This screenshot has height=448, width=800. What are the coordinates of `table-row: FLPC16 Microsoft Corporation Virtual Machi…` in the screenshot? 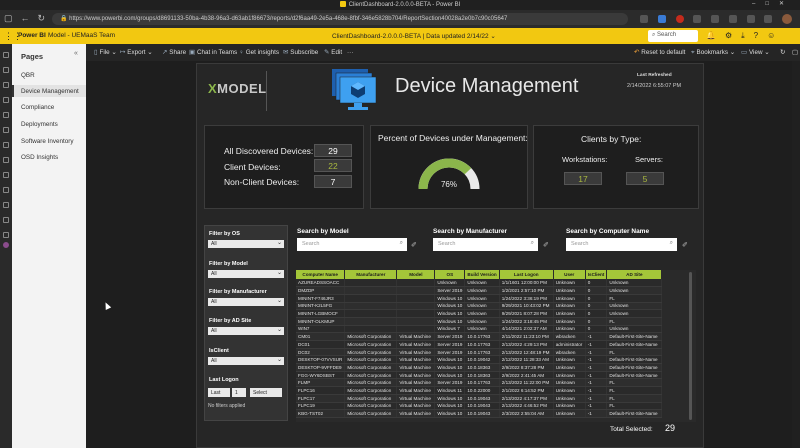 It's located at (479, 390).